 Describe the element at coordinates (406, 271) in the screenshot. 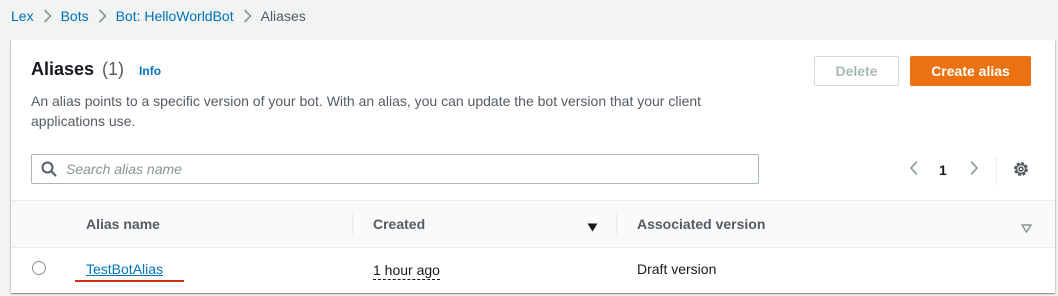

I see `created-time: 1 hour ago` at that location.